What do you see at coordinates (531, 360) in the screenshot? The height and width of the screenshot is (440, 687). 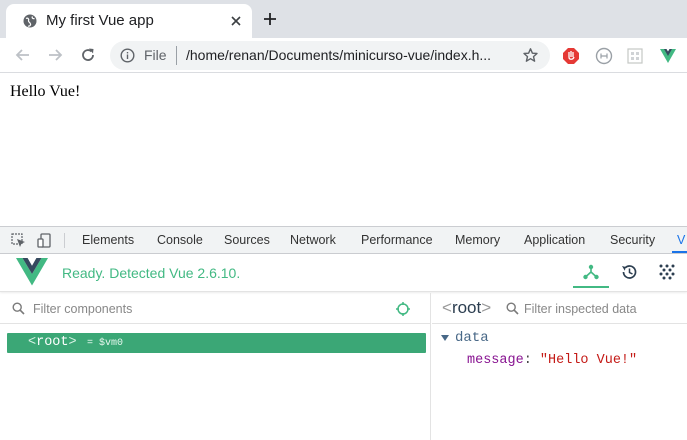 I see `property-colon: :` at bounding box center [531, 360].